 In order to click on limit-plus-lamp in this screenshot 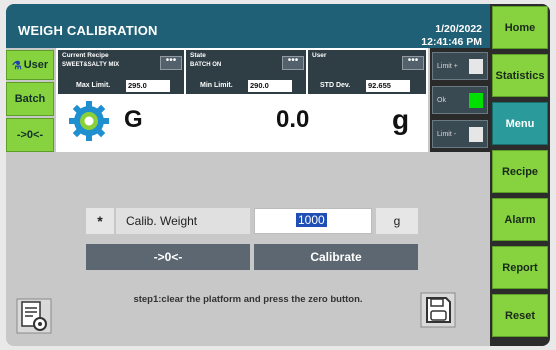, I will do `click(476, 66)`.